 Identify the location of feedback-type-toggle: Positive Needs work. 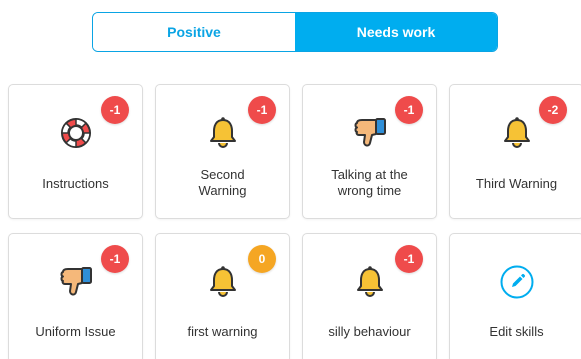
(295, 32).